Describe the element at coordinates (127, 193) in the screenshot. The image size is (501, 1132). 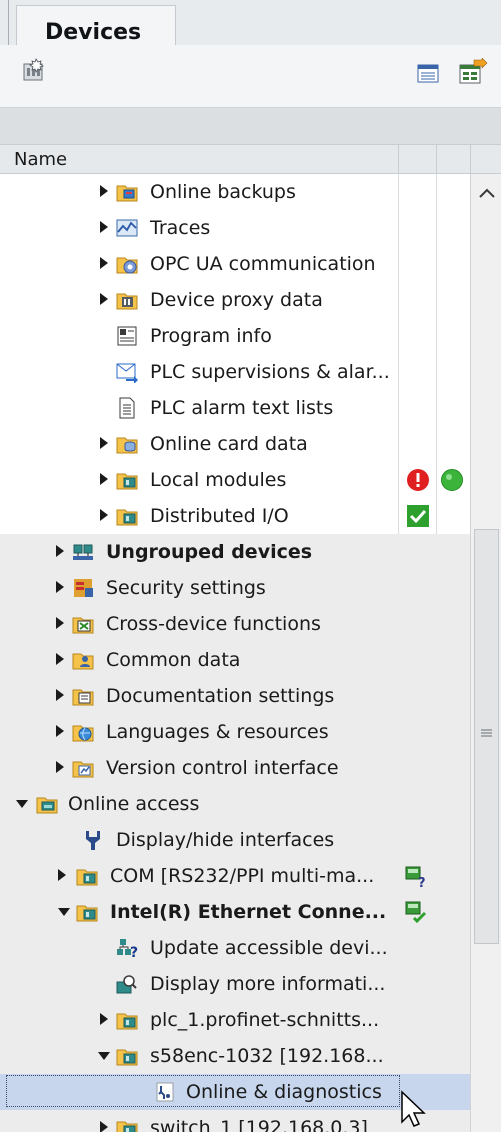
I see `online-backups-icon` at that location.